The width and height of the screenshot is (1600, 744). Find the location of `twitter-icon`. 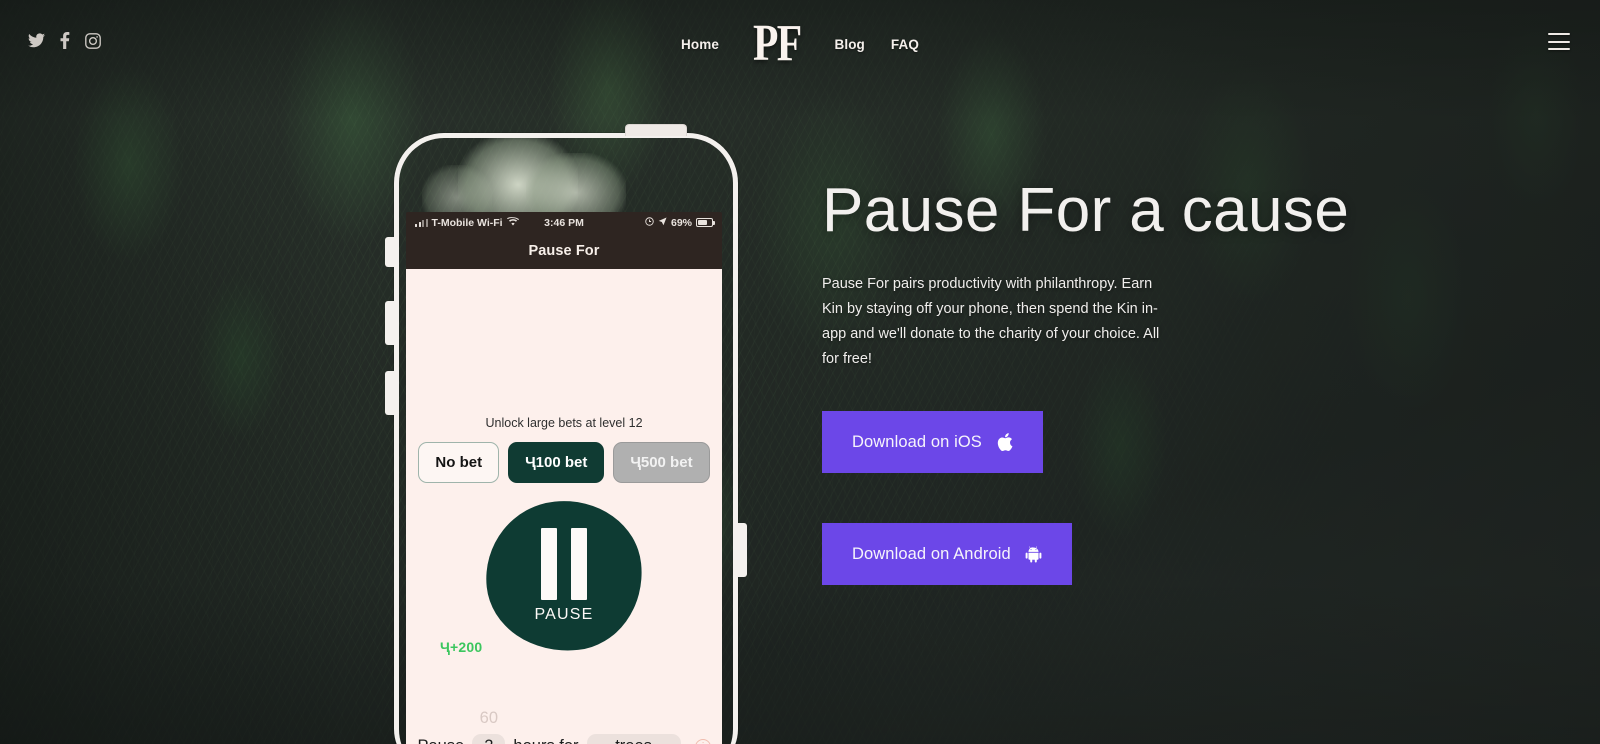

twitter-icon is located at coordinates (36, 40).